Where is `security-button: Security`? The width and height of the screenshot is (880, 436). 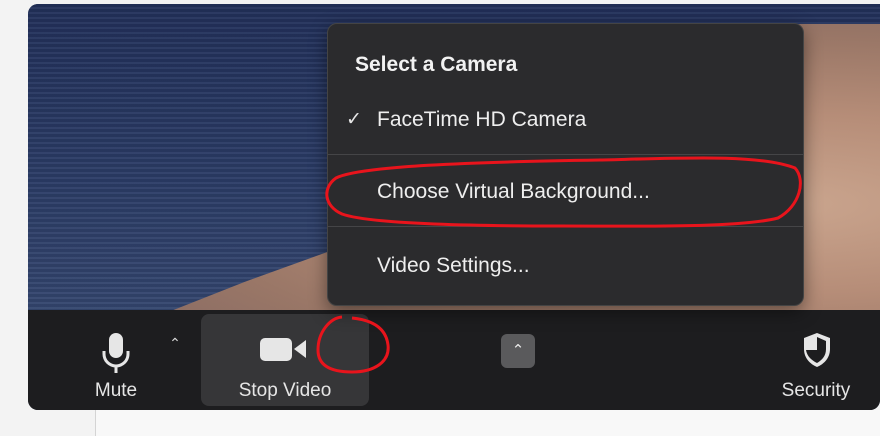
security-button: Security is located at coordinates (816, 362).